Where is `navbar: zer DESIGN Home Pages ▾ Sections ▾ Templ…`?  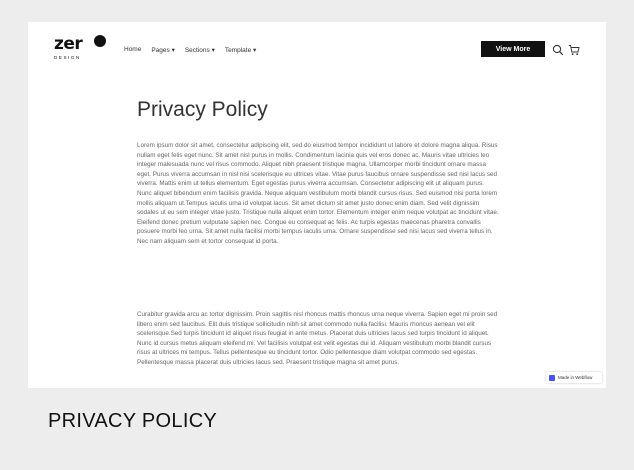
navbar: zer DESIGN Home Pages ▾ Sections ▾ Templ… is located at coordinates (317, 45).